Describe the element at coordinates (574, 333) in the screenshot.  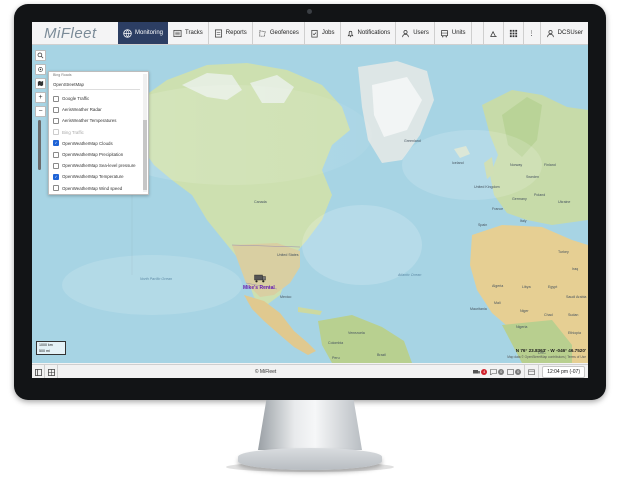
I see `map-label-ethiopia: Ethiopia` at that location.